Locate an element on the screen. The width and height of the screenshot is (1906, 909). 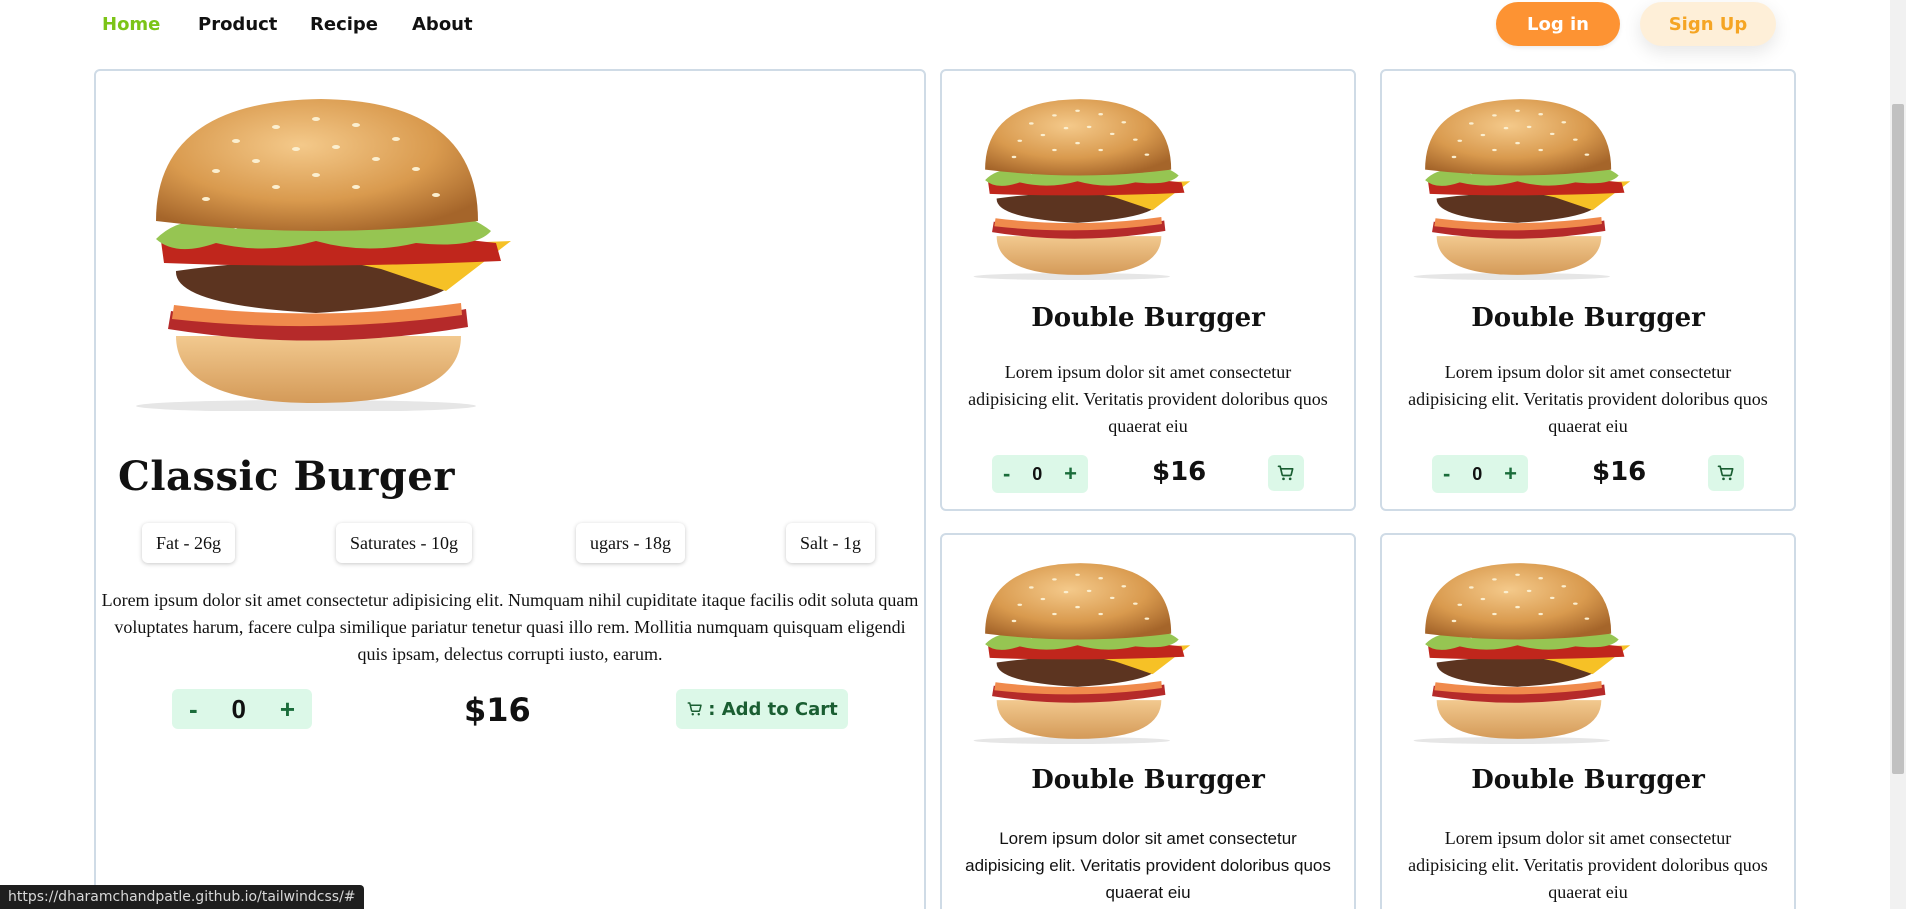
product-title: Classic Burger is located at coordinates (286, 476).